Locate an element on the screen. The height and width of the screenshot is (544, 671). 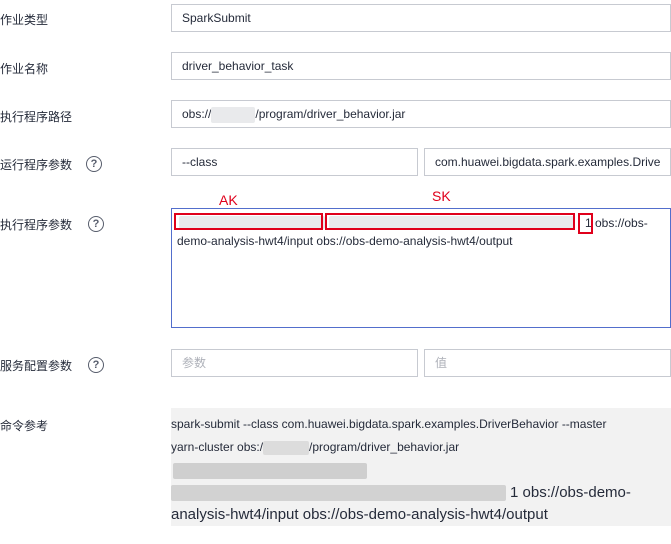
exec-params-help-icon: ? is located at coordinates (96, 224).